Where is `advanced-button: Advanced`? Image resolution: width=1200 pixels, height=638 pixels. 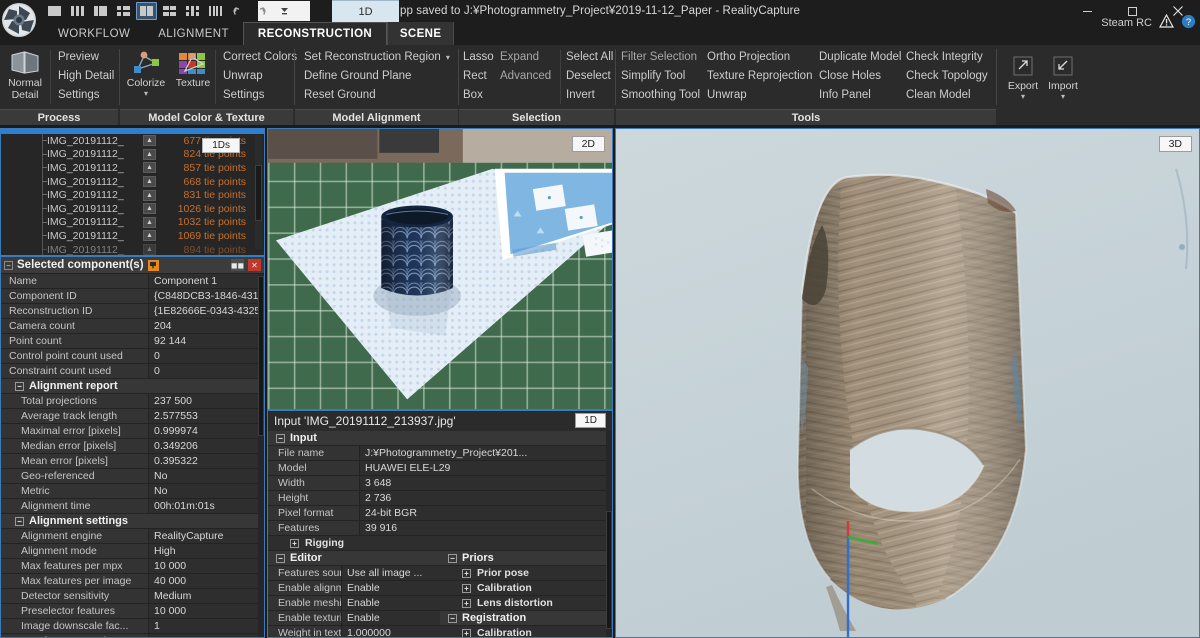 advanced-button: Advanced is located at coordinates (527, 76).